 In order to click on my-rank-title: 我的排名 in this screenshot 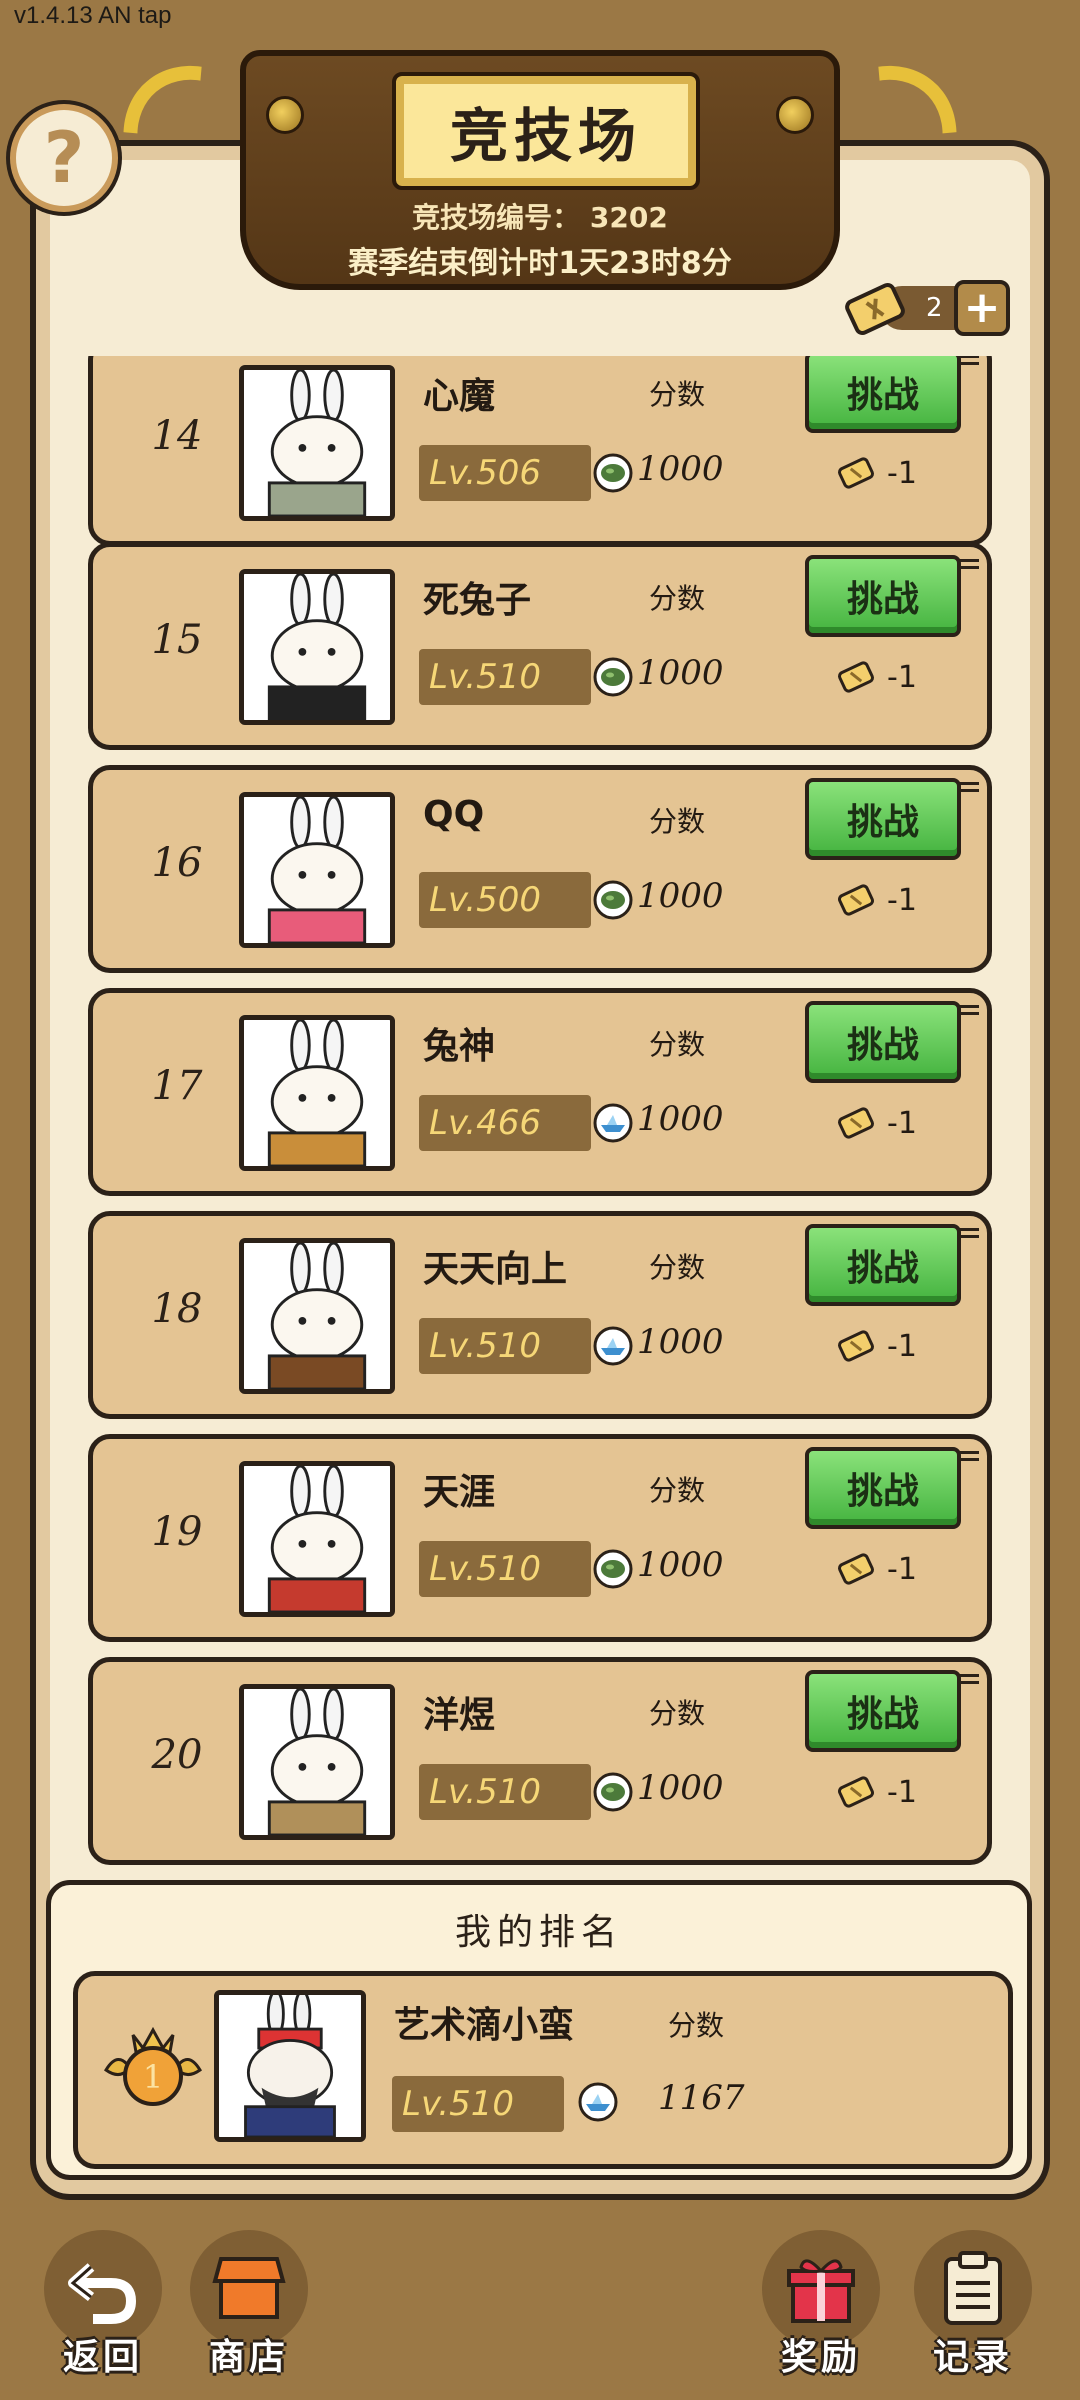, I will do `click(538, 1932)`.